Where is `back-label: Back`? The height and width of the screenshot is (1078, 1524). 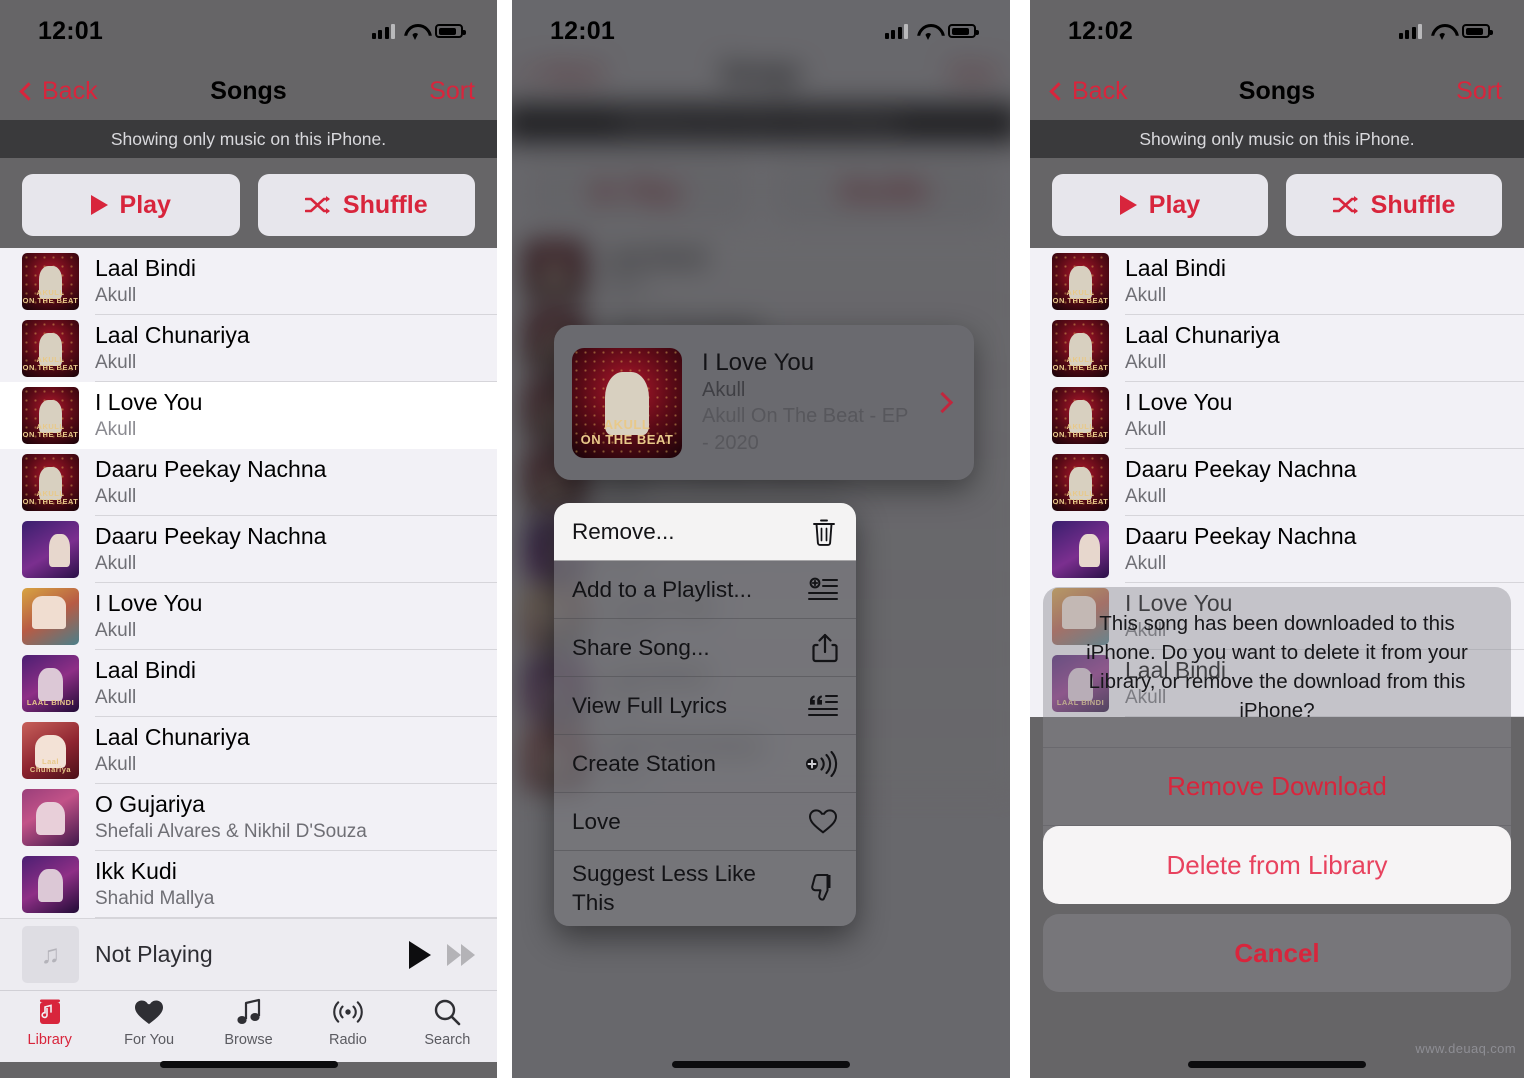 back-label: Back is located at coordinates (70, 90).